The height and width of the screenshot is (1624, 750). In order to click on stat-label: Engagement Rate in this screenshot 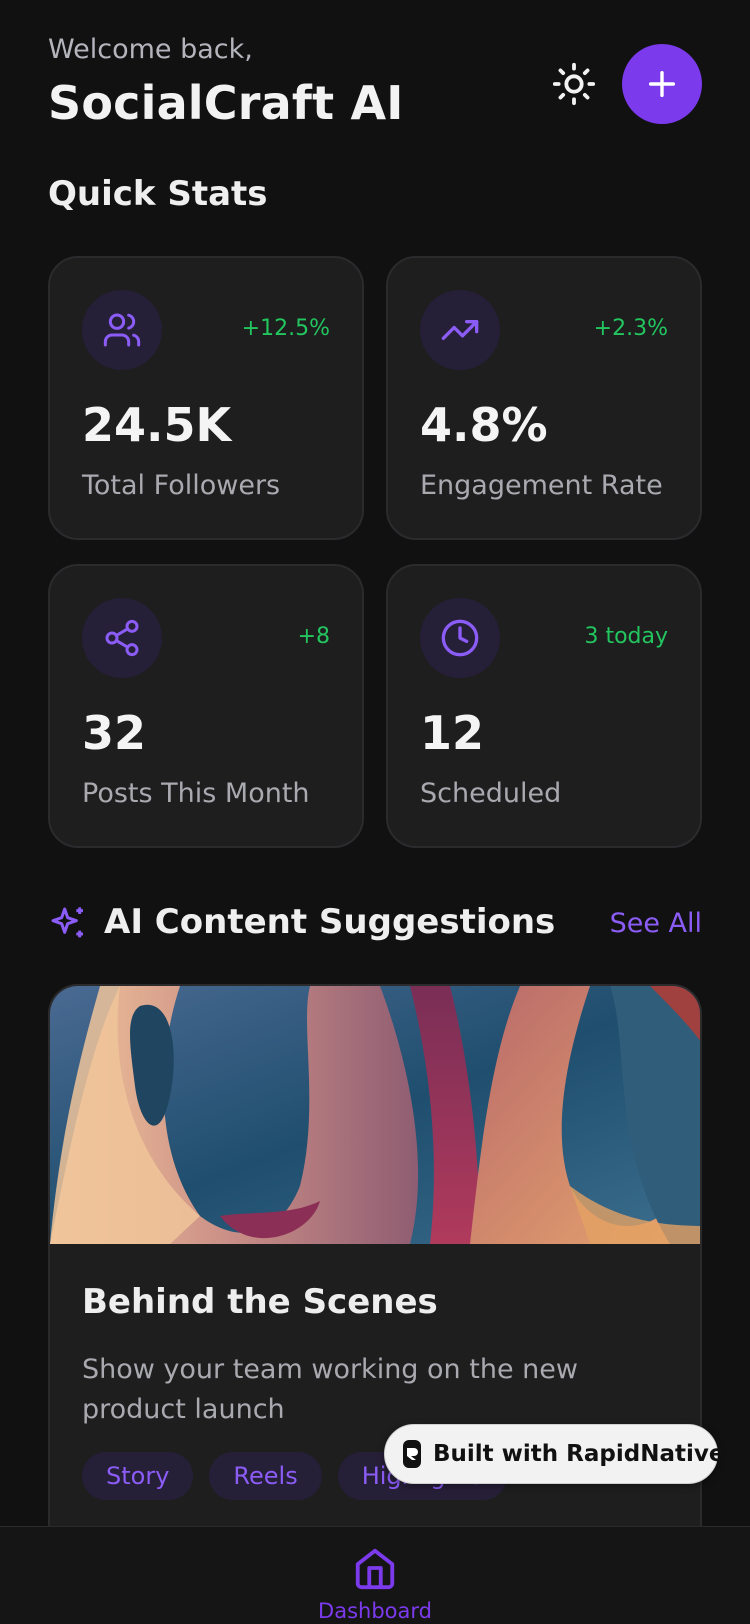, I will do `click(541, 485)`.